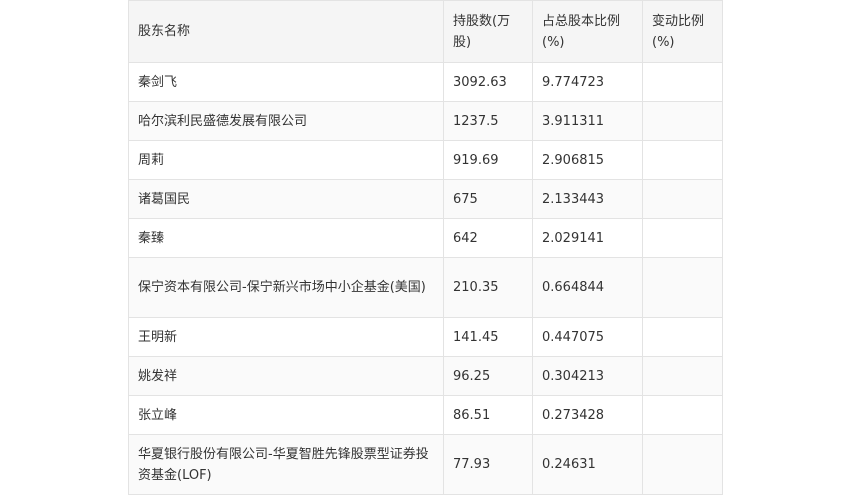 The height and width of the screenshot is (496, 850). Describe the element at coordinates (286, 121) in the screenshot. I see `cell-shareholder-name: 哈尔滨利民盛德发展有限公司` at that location.